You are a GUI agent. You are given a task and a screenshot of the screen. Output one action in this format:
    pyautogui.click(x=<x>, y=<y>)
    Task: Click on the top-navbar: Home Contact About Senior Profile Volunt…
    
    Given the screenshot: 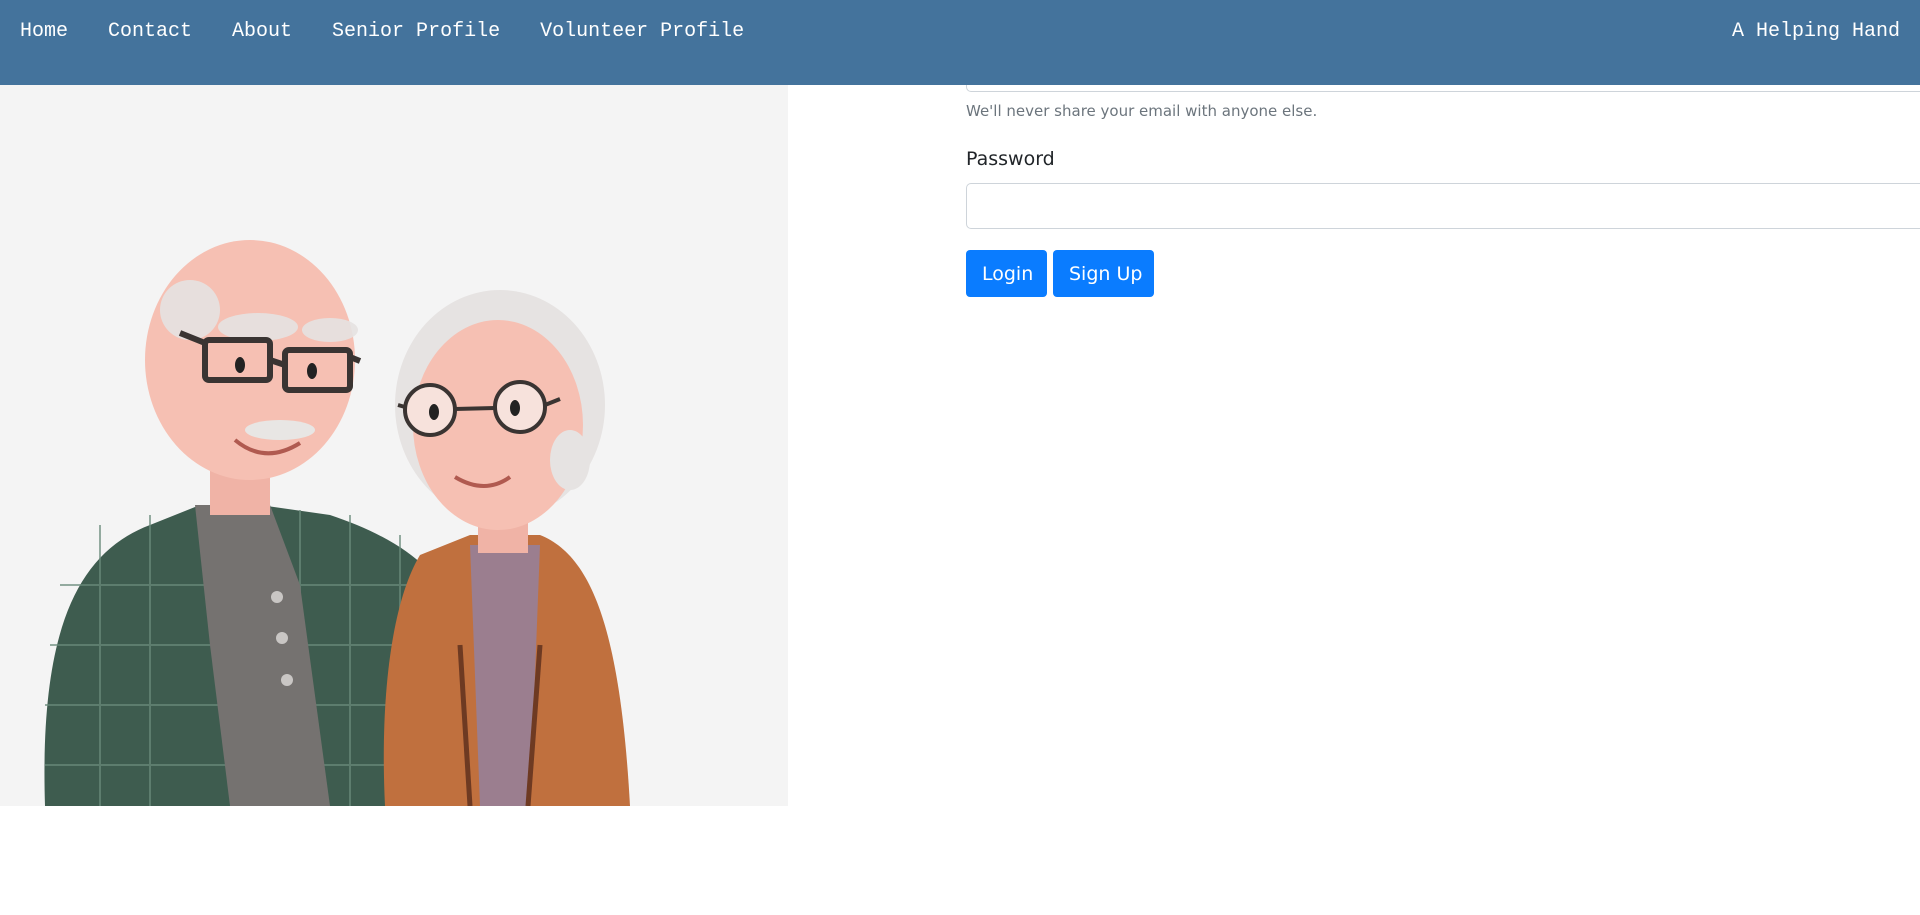 What is the action you would take?
    pyautogui.click(x=960, y=42)
    